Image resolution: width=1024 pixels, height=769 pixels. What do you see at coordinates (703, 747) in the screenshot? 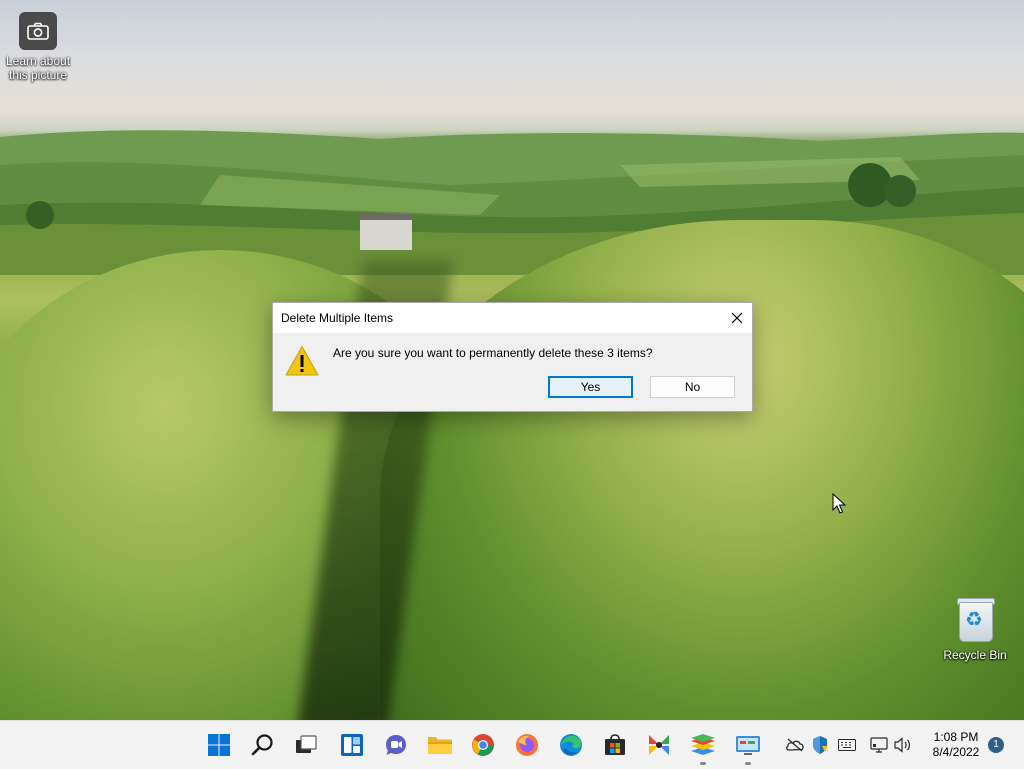
I see `bluestacks-icon` at bounding box center [703, 747].